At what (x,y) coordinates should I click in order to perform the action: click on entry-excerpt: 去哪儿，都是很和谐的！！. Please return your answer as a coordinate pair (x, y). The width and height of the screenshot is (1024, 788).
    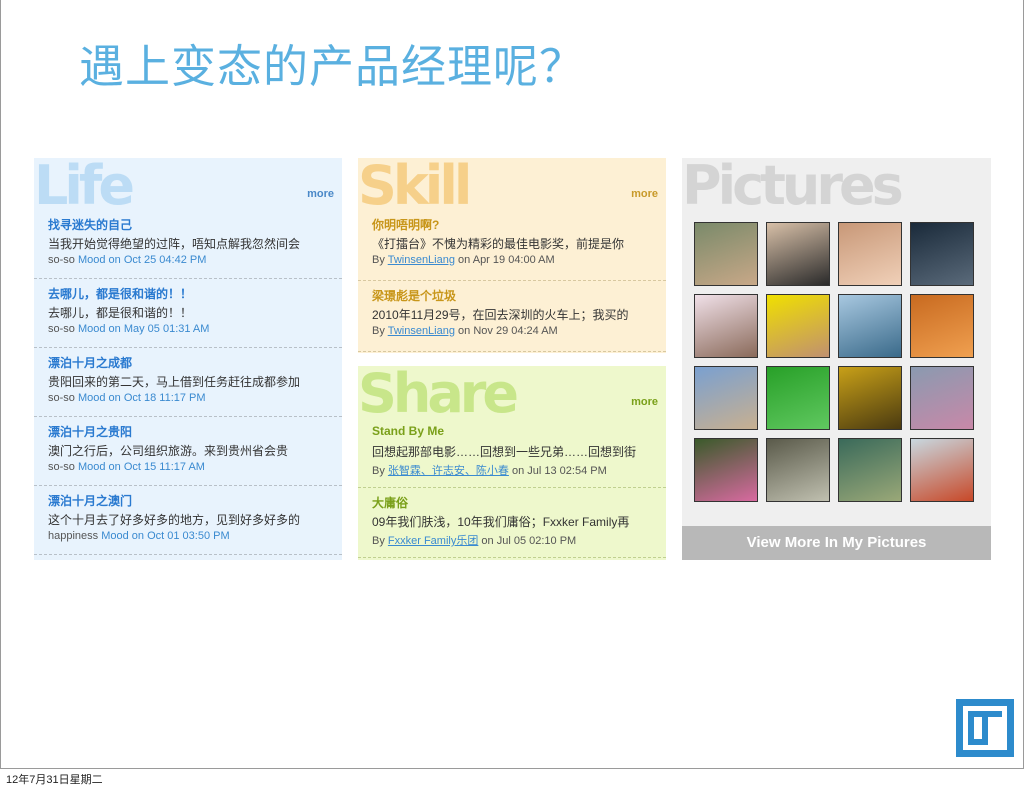
    Looking at the image, I should click on (120, 313).